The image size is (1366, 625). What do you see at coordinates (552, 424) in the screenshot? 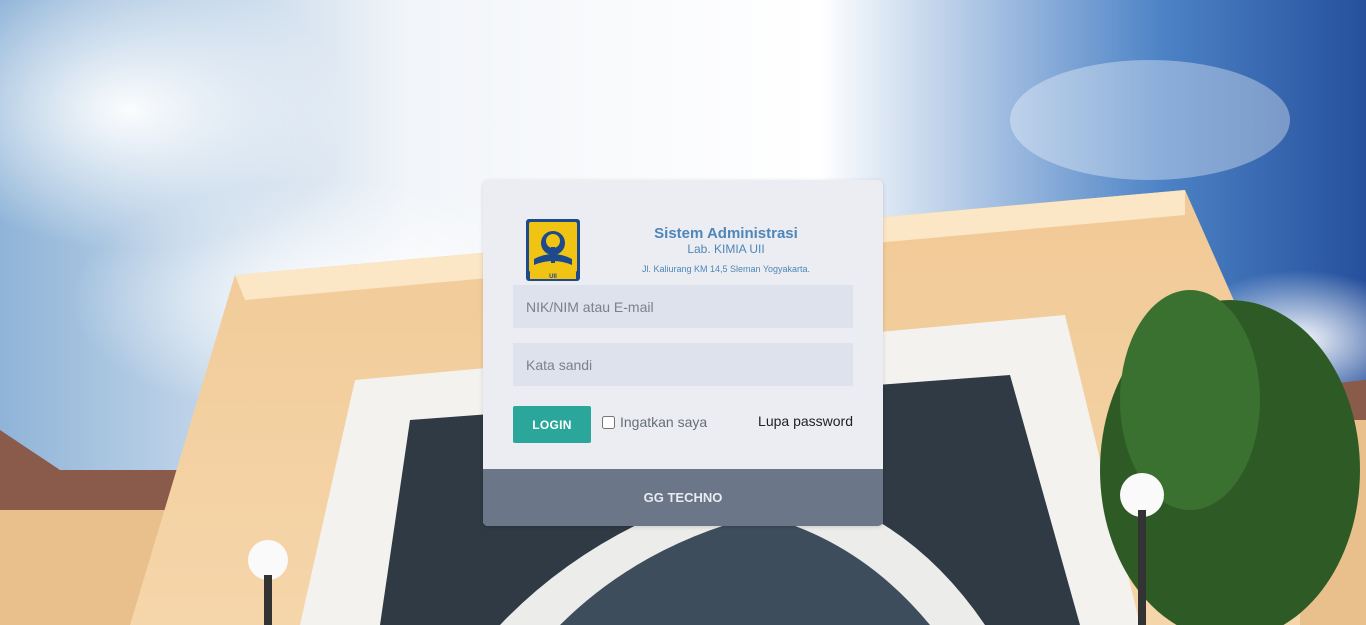
I see `login-button: LOGIN` at bounding box center [552, 424].